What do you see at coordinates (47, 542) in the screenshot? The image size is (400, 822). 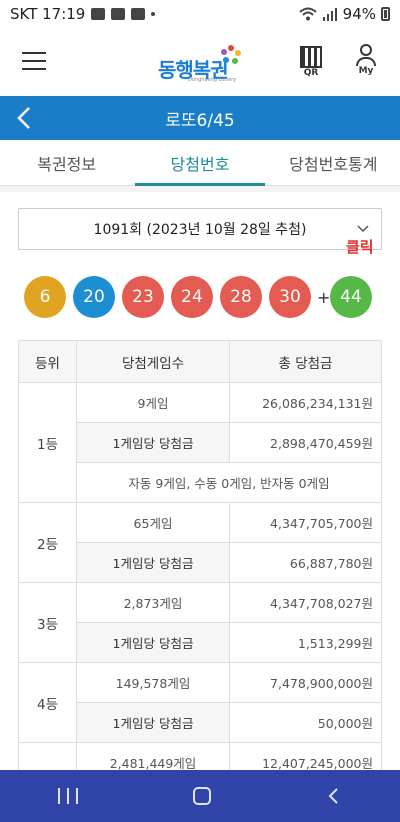 I see `rank-2-label: 2등` at bounding box center [47, 542].